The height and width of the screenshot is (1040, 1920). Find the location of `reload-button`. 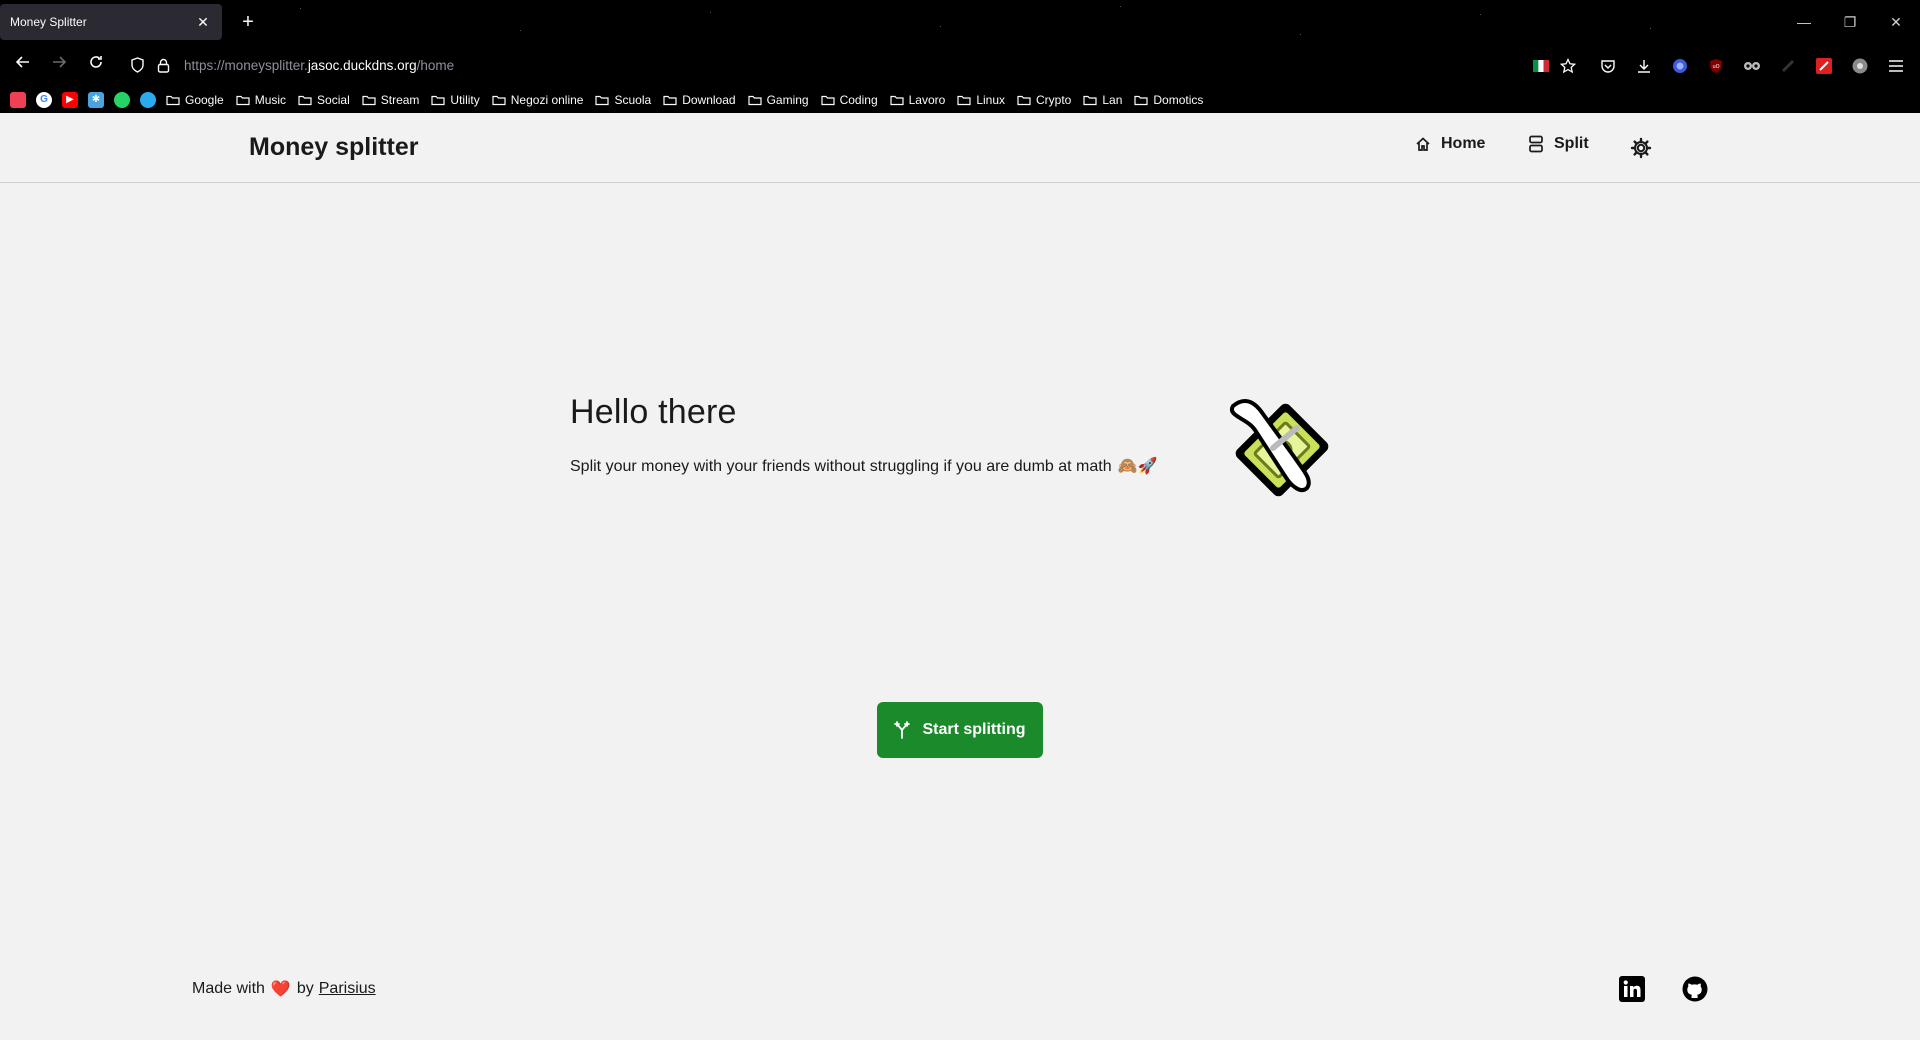

reload-button is located at coordinates (96, 66).